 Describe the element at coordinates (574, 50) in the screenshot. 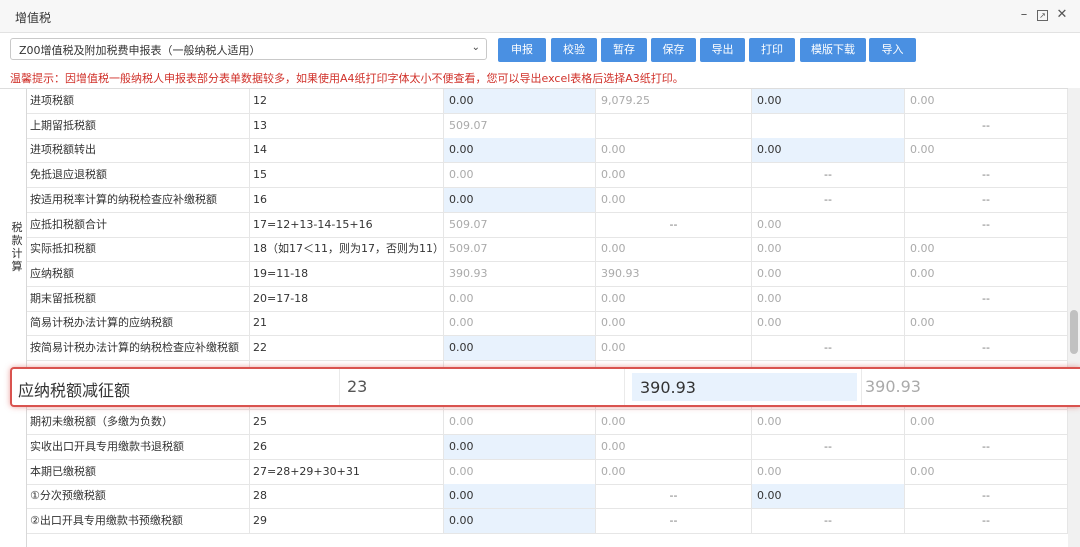

I see `validate-button: 校验` at that location.